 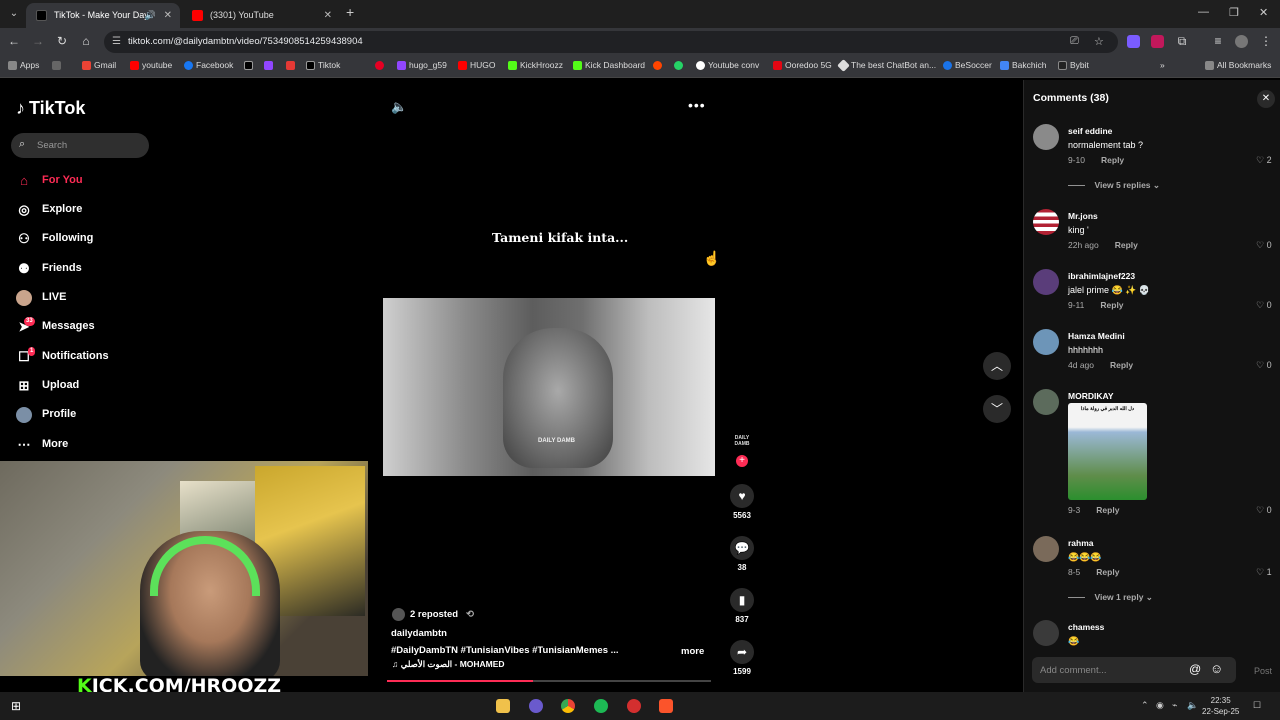 I want to click on site-info-icon: ☰, so click(x=116, y=41).